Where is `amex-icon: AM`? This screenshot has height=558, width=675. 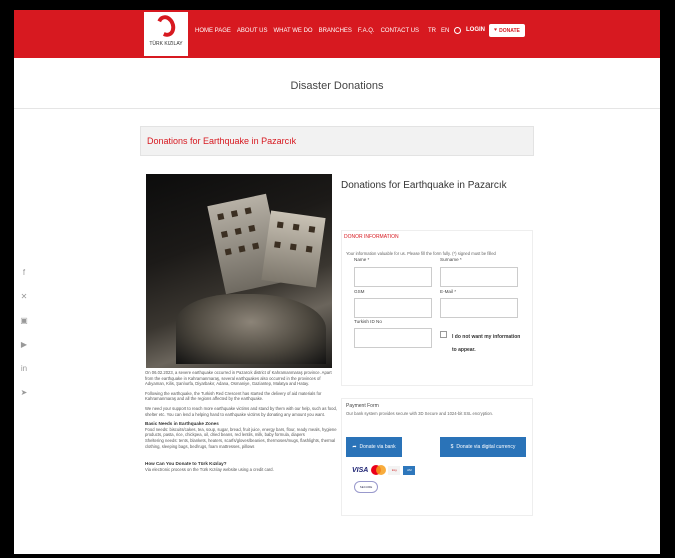
amex-icon: AM is located at coordinates (409, 470).